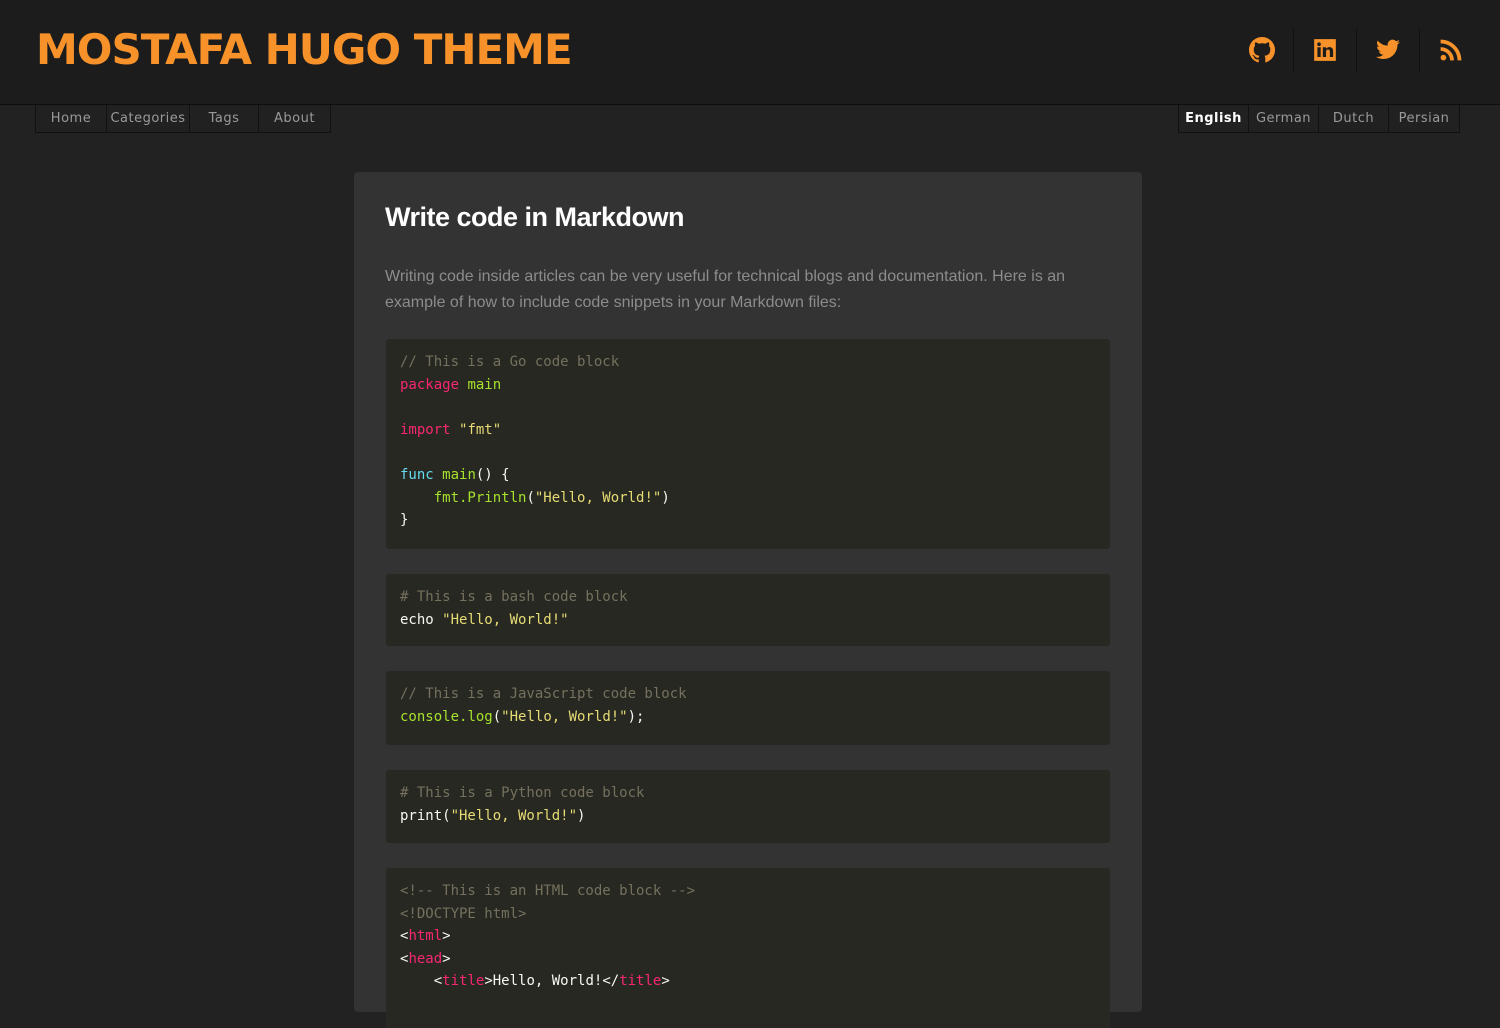 The height and width of the screenshot is (1028, 1500). I want to click on code-name: print(, so click(425, 815).